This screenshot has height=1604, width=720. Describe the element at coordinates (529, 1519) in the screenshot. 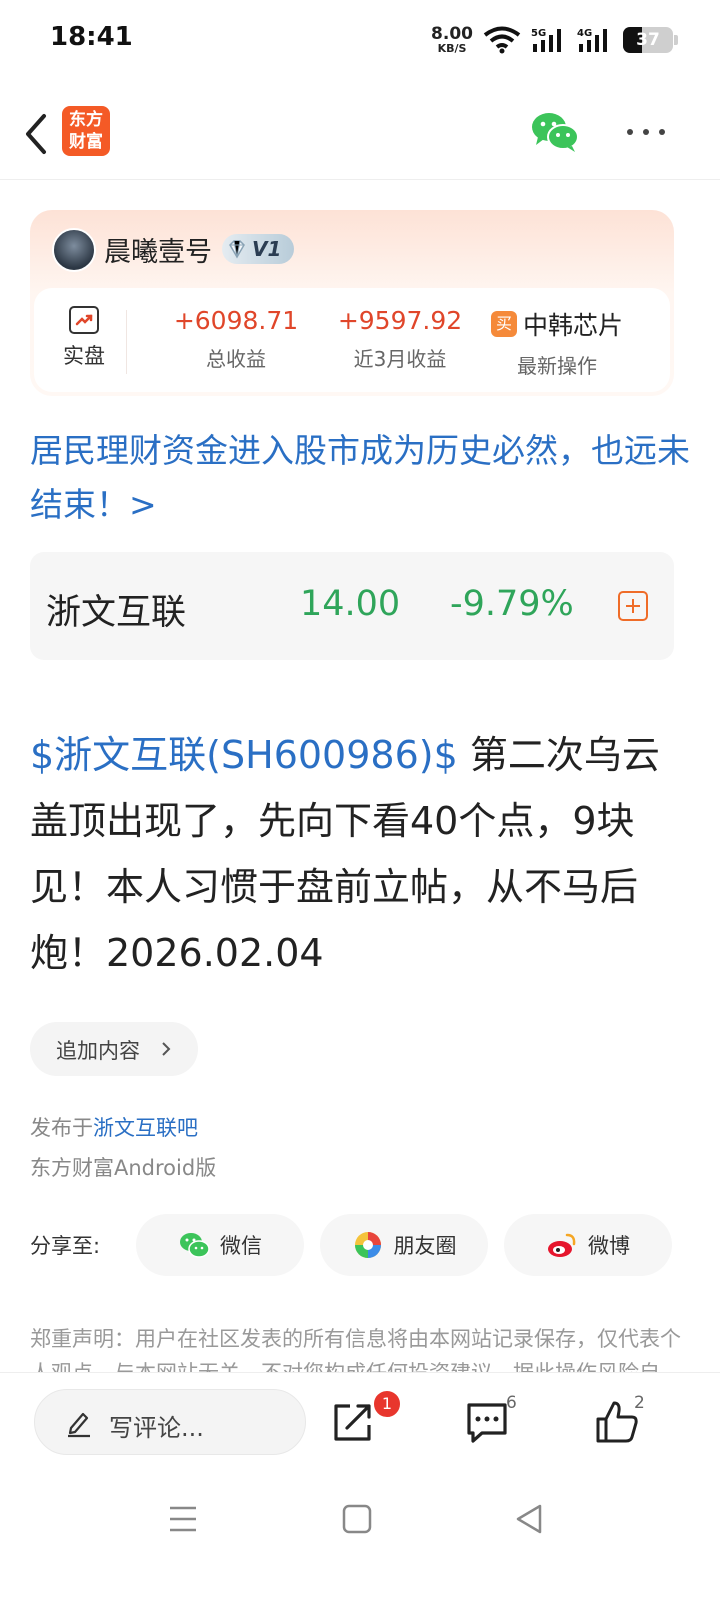

I see `back-triangle-icon` at that location.